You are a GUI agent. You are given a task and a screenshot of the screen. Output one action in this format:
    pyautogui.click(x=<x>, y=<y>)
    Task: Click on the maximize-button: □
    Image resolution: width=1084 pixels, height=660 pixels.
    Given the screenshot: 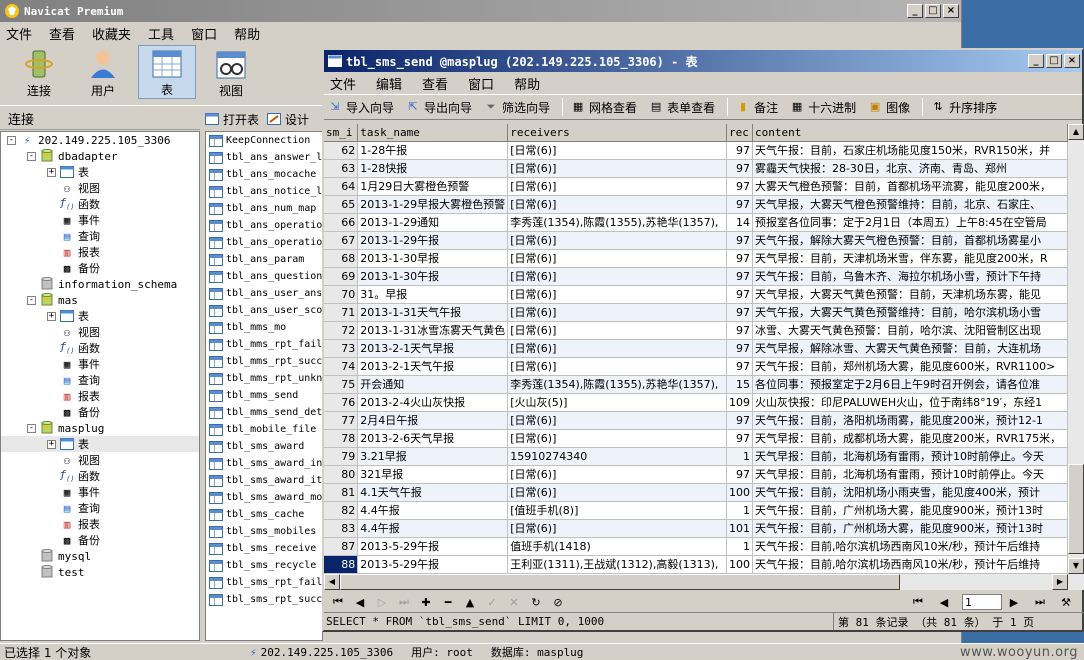 What is the action you would take?
    pyautogui.click(x=933, y=11)
    